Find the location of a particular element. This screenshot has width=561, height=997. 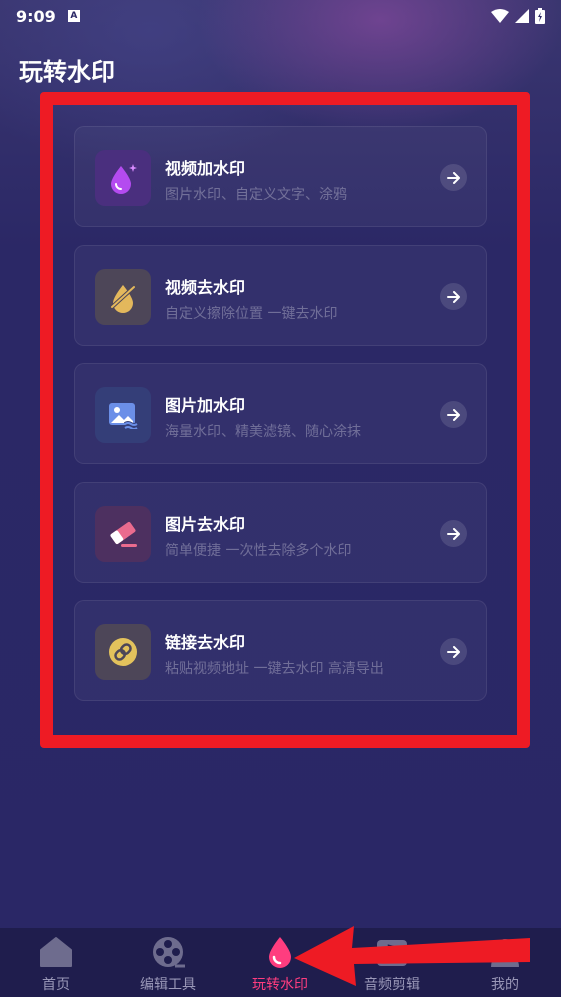

status-time: 9:09 is located at coordinates (36, 16).